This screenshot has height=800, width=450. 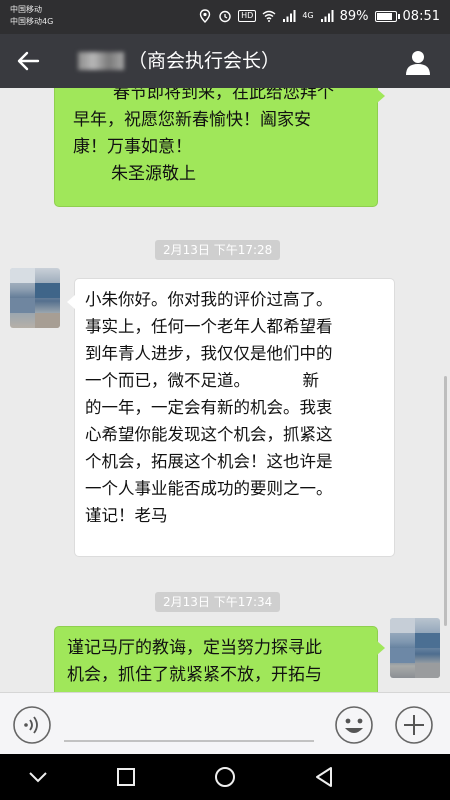 I want to click on chat-title: （商会执行会长）, so click(x=204, y=61).